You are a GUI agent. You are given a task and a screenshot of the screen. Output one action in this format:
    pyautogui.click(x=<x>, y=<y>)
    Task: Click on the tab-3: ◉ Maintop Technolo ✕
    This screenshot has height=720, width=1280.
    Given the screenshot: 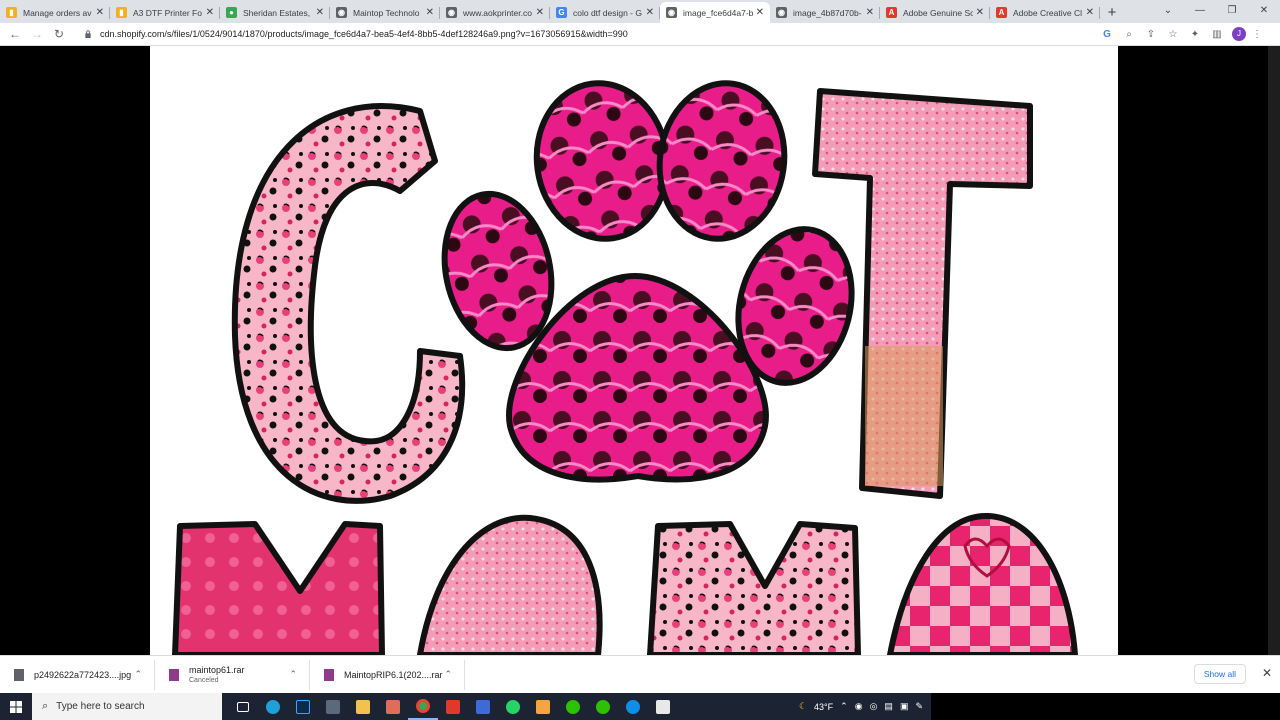 What is the action you would take?
    pyautogui.click(x=385, y=12)
    